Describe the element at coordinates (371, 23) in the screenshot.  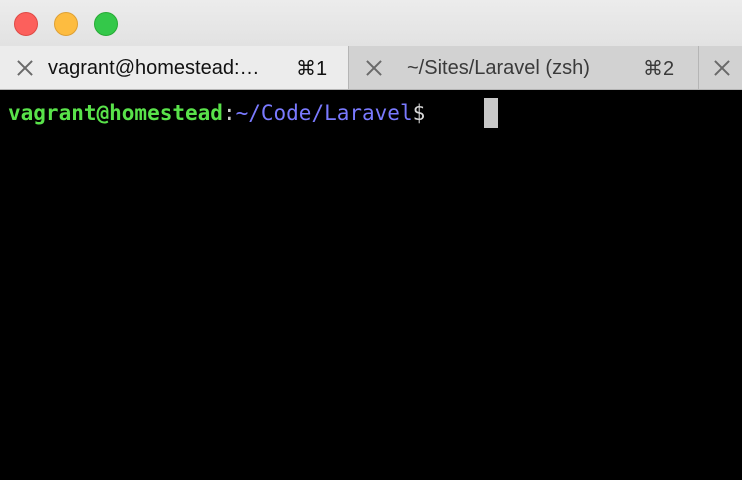
I see `title-bar` at that location.